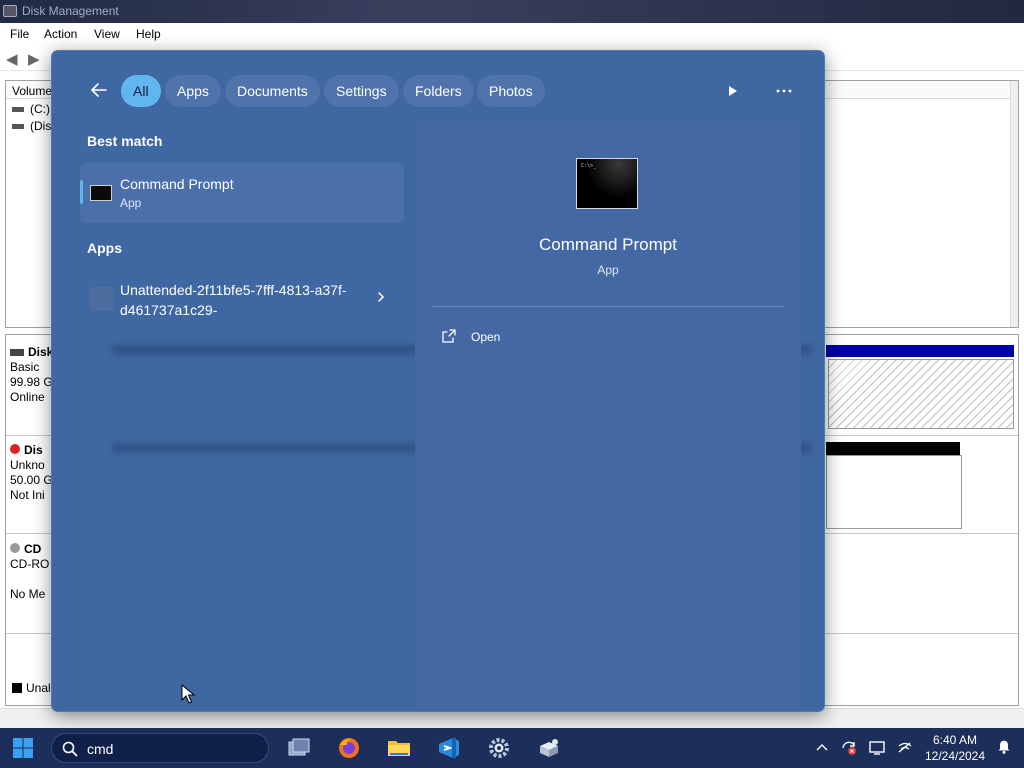 The width and height of the screenshot is (1024, 768). What do you see at coordinates (160, 748) in the screenshot?
I see `taskbar-search-input: cmd` at bounding box center [160, 748].